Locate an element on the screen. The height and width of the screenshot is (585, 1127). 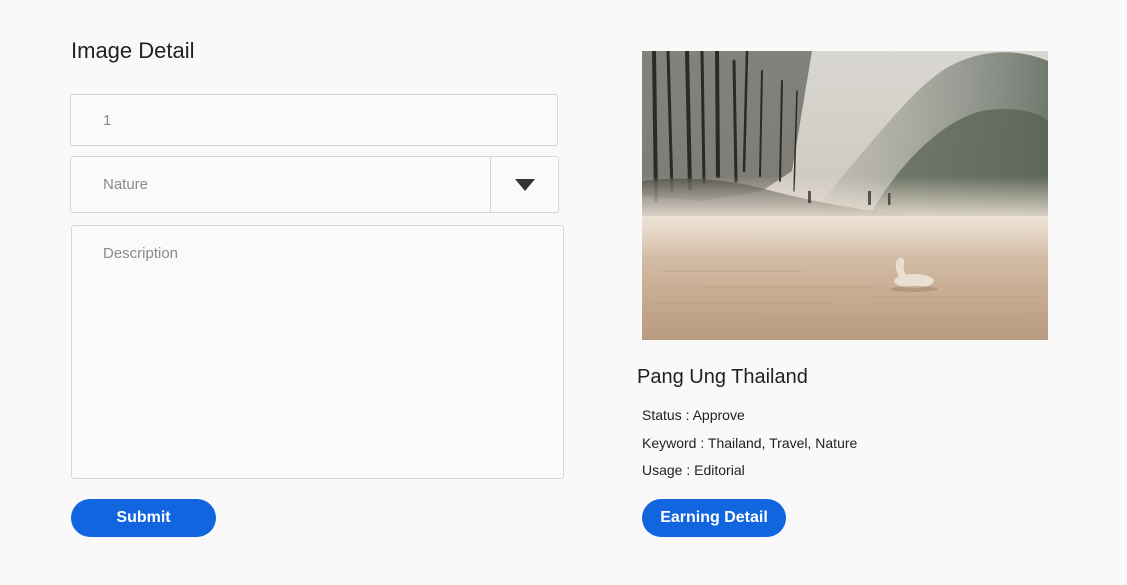
image-title: Pang Ung Thailand is located at coordinates (722, 377).